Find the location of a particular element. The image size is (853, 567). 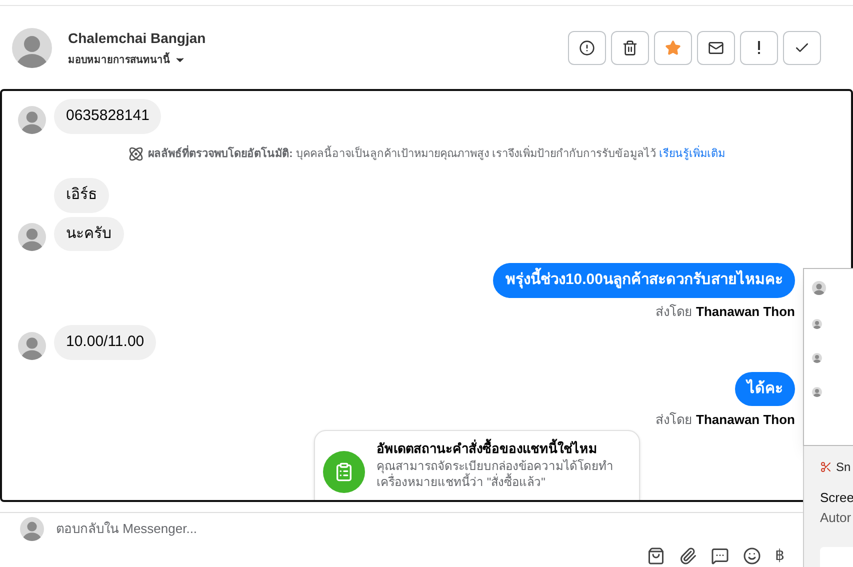

notification-body: Autor is located at coordinates (836, 517).